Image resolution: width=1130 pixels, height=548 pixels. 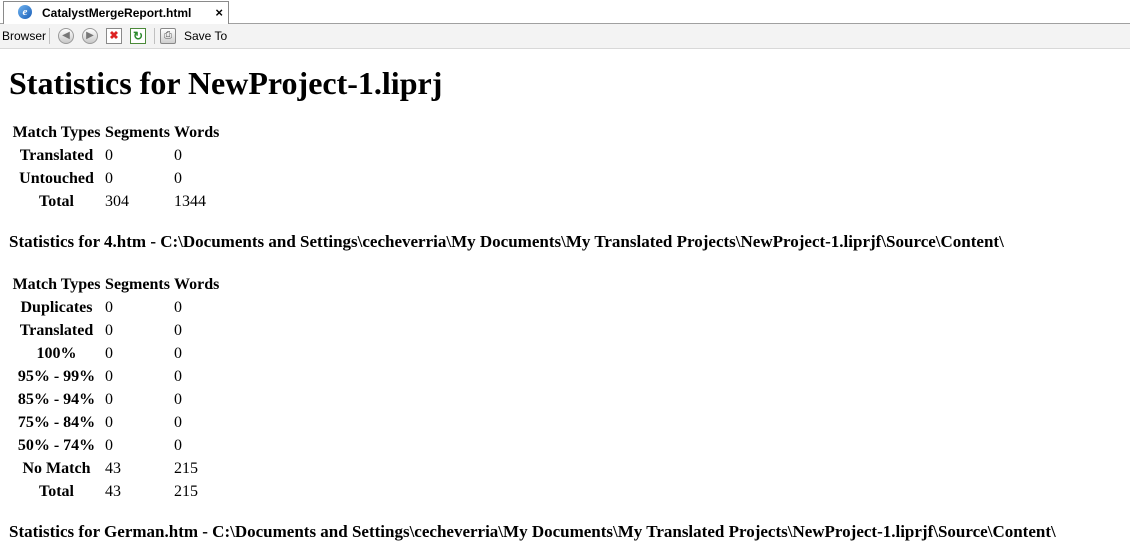 I want to click on table-row: 100% 0 0, so click(x=115, y=353).